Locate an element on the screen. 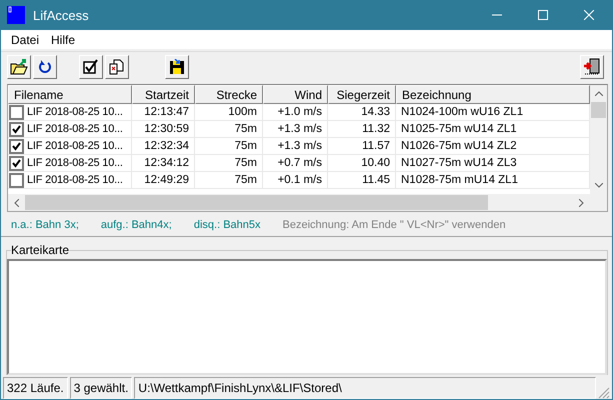 The height and width of the screenshot is (400, 613). column-header: Filename is located at coordinates (70, 94).